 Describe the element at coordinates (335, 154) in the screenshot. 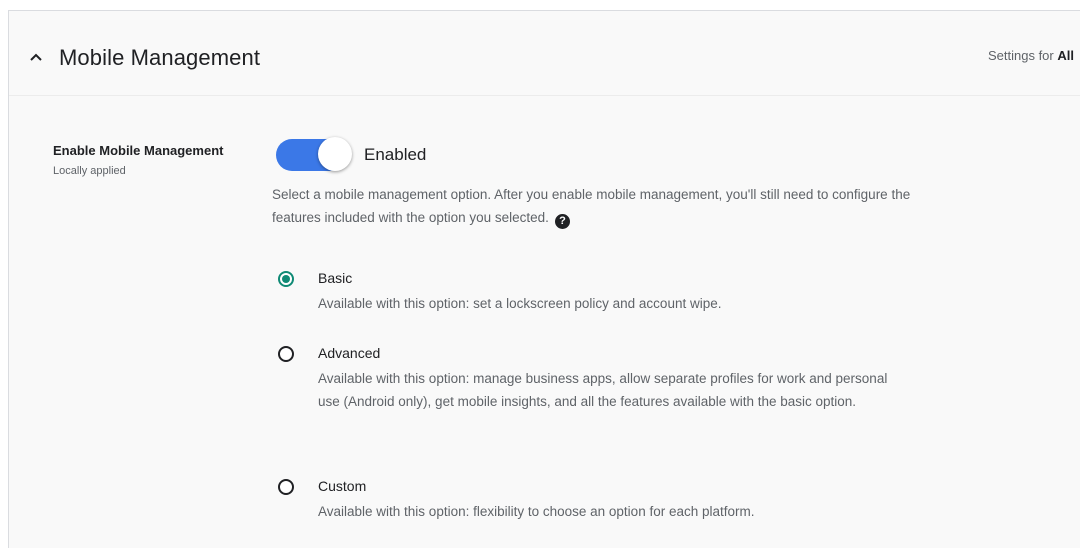

I see `toggle-knob` at that location.